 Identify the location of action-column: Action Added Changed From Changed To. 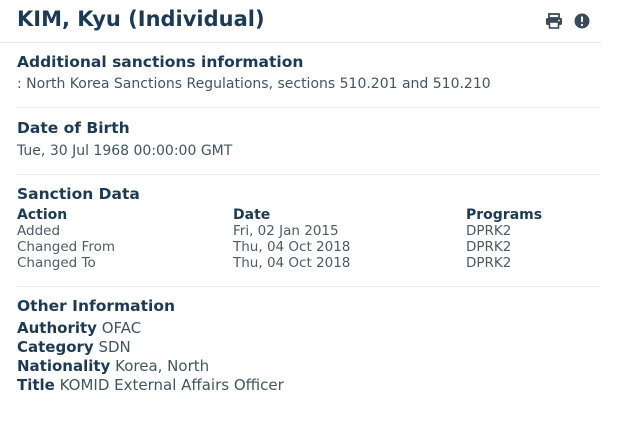
(66, 239).